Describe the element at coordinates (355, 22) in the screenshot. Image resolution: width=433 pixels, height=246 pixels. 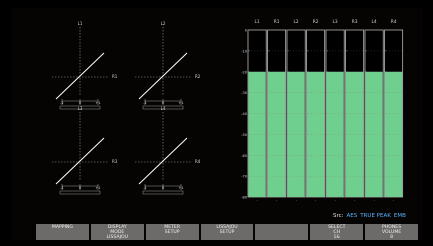
I see `meter-channel-label: R3` at that location.